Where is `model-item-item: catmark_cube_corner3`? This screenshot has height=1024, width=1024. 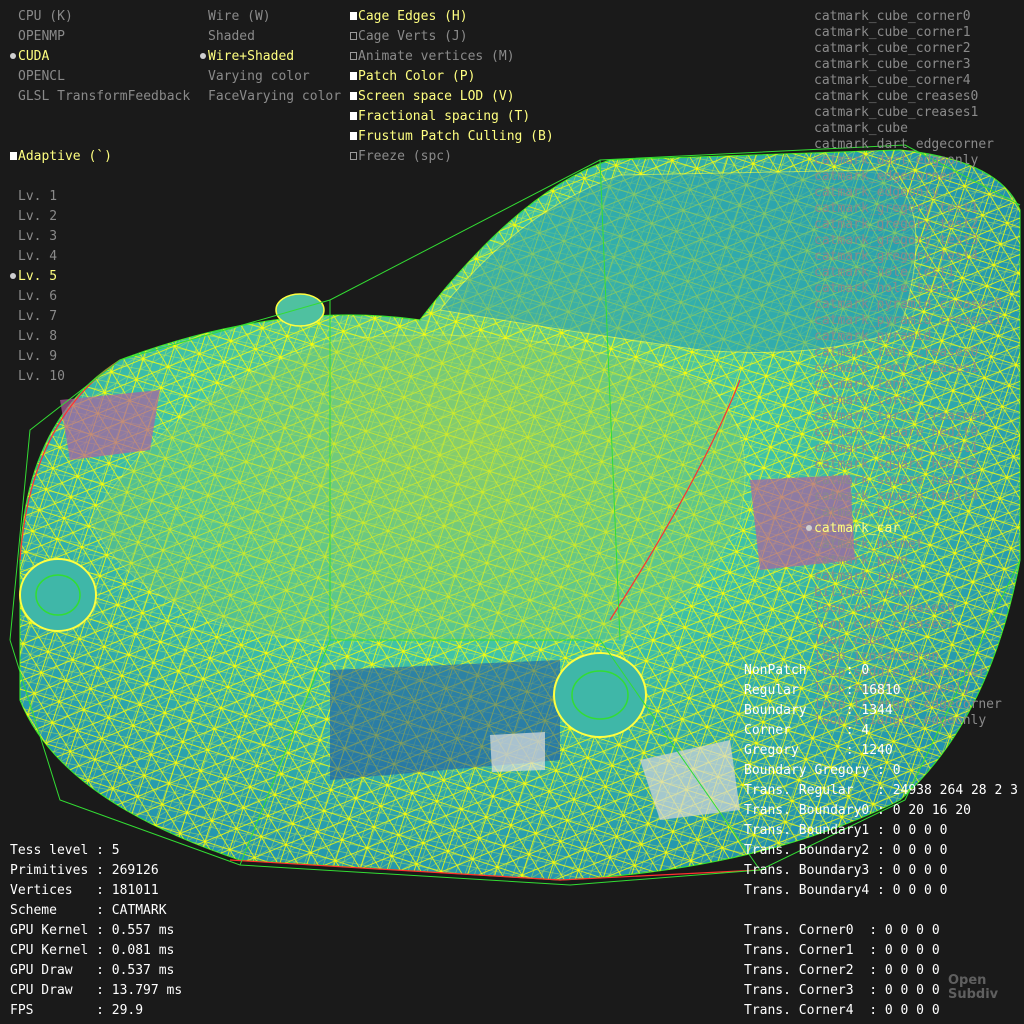 model-item-item: catmark_cube_corner3 is located at coordinates (904, 65).